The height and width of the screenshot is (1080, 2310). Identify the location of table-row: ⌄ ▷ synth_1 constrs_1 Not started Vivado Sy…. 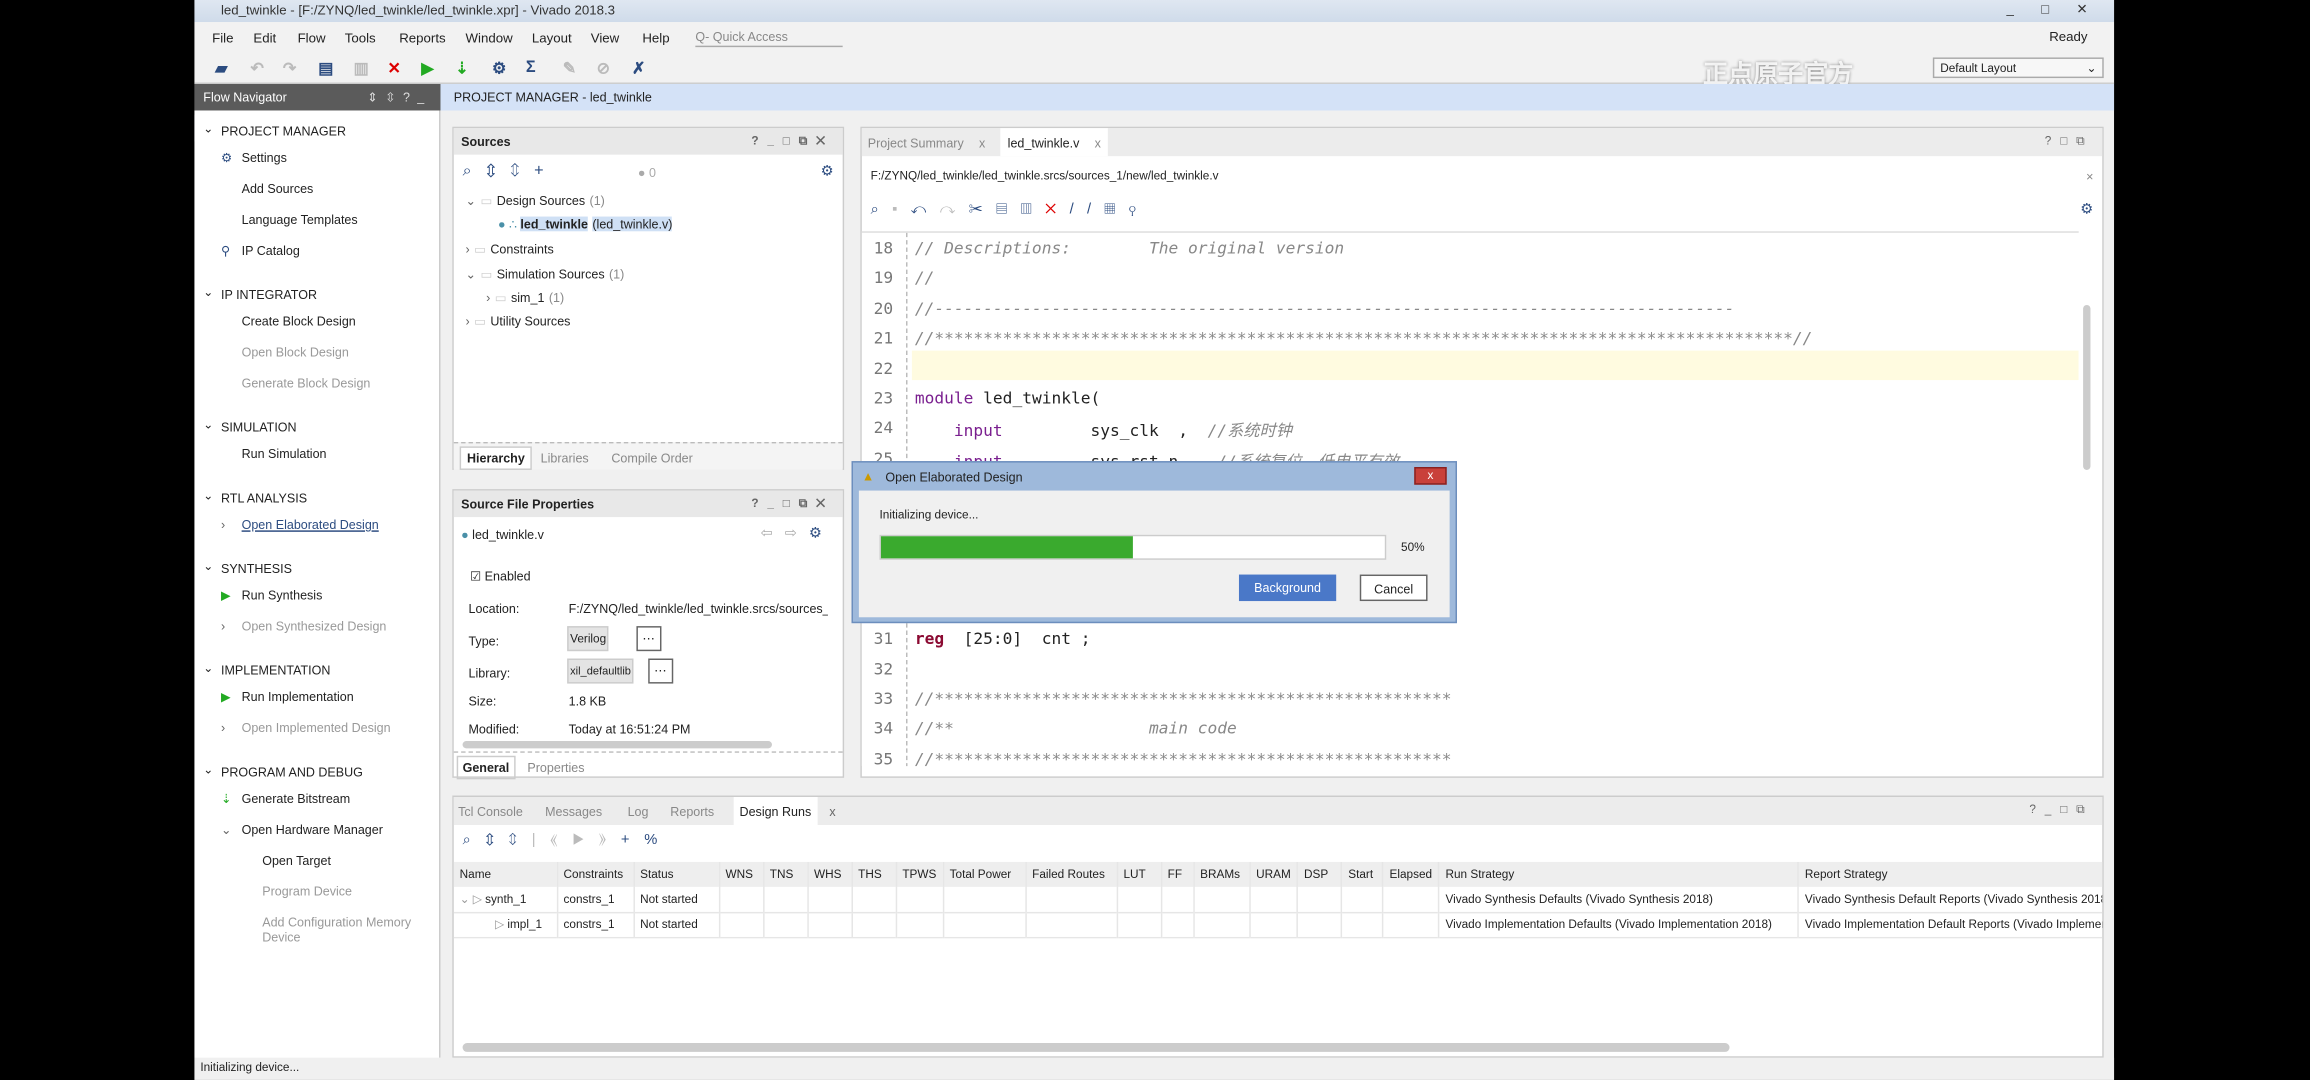
(1278, 899).